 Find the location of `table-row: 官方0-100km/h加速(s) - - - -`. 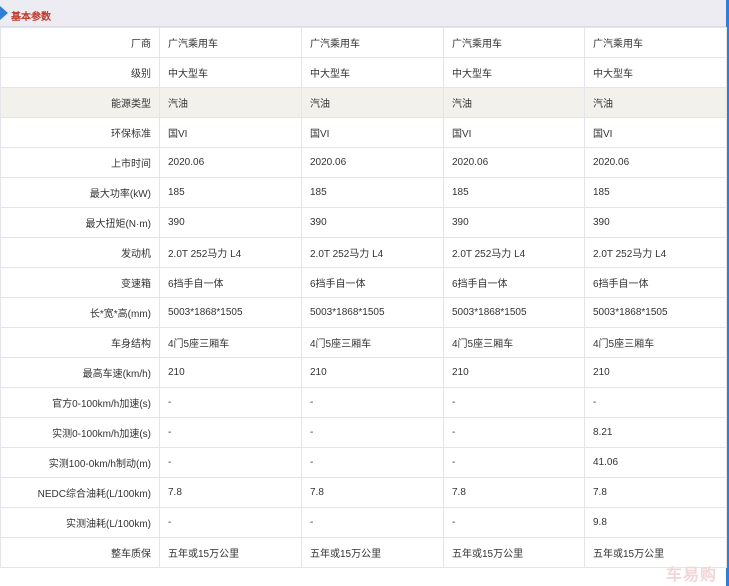

table-row: 官方0-100km/h加速(s) - - - - is located at coordinates (363, 402).